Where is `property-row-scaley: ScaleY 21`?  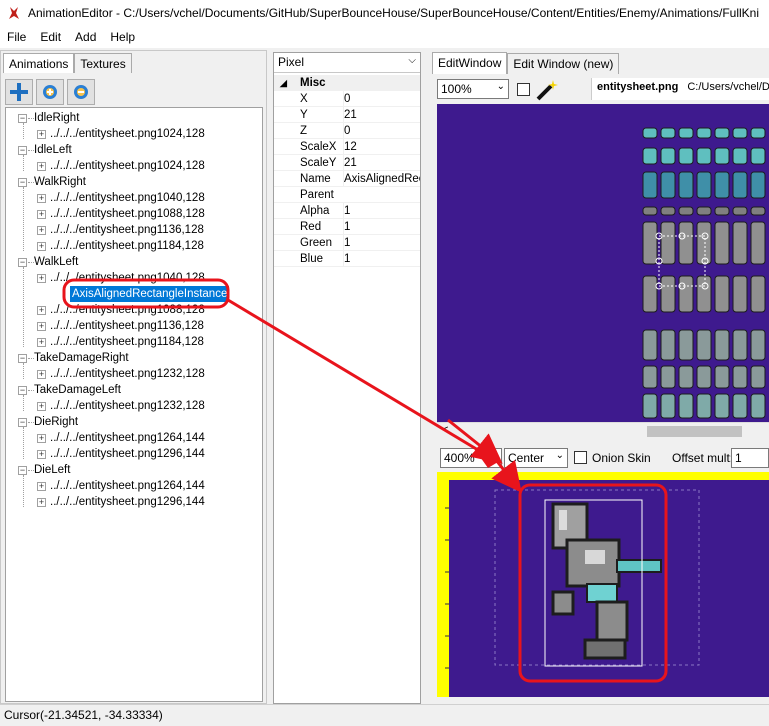
property-row-scaley: ScaleY 21 is located at coordinates (347, 163).